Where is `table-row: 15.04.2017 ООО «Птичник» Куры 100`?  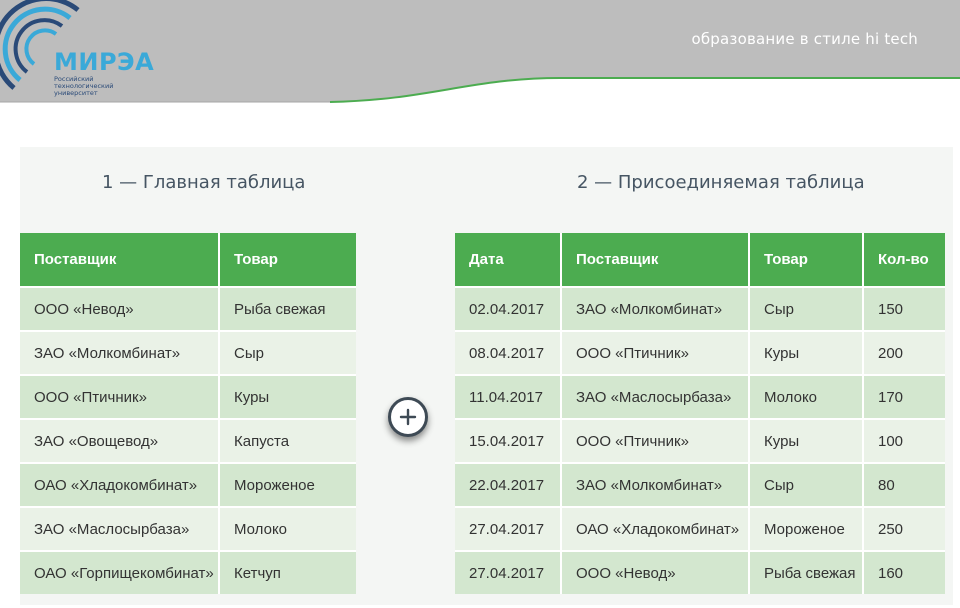 table-row: 15.04.2017 ООО «Птичник» Куры 100 is located at coordinates (700, 440).